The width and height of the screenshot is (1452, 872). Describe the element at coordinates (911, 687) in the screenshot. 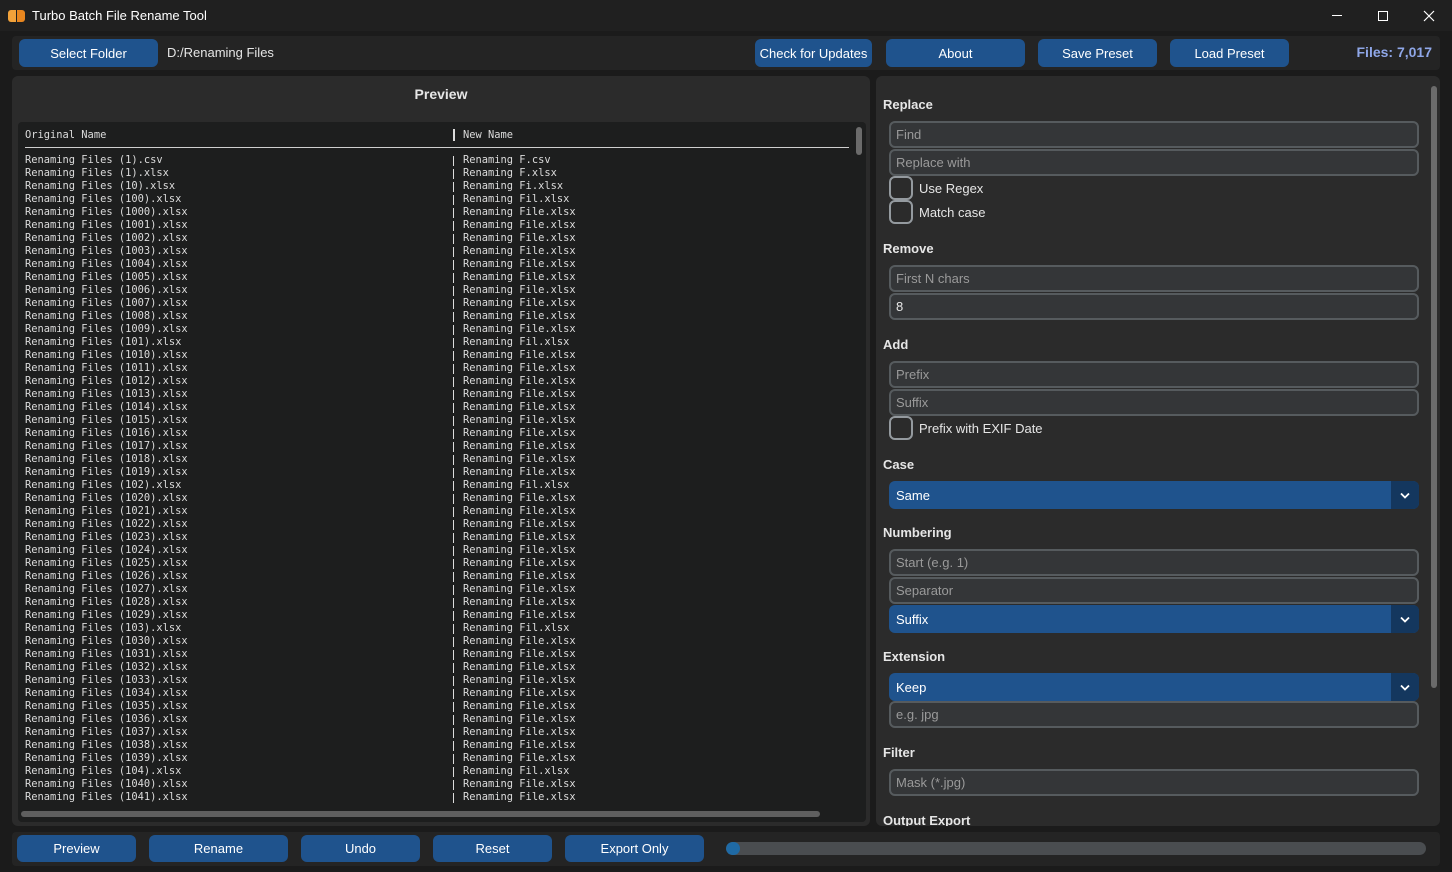

I see `extension-mode-value: Keep` at that location.